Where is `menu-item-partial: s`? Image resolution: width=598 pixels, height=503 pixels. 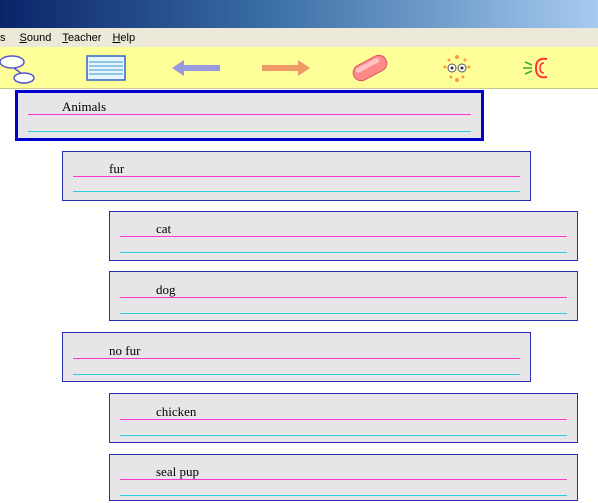 menu-item-partial: s is located at coordinates (3, 38).